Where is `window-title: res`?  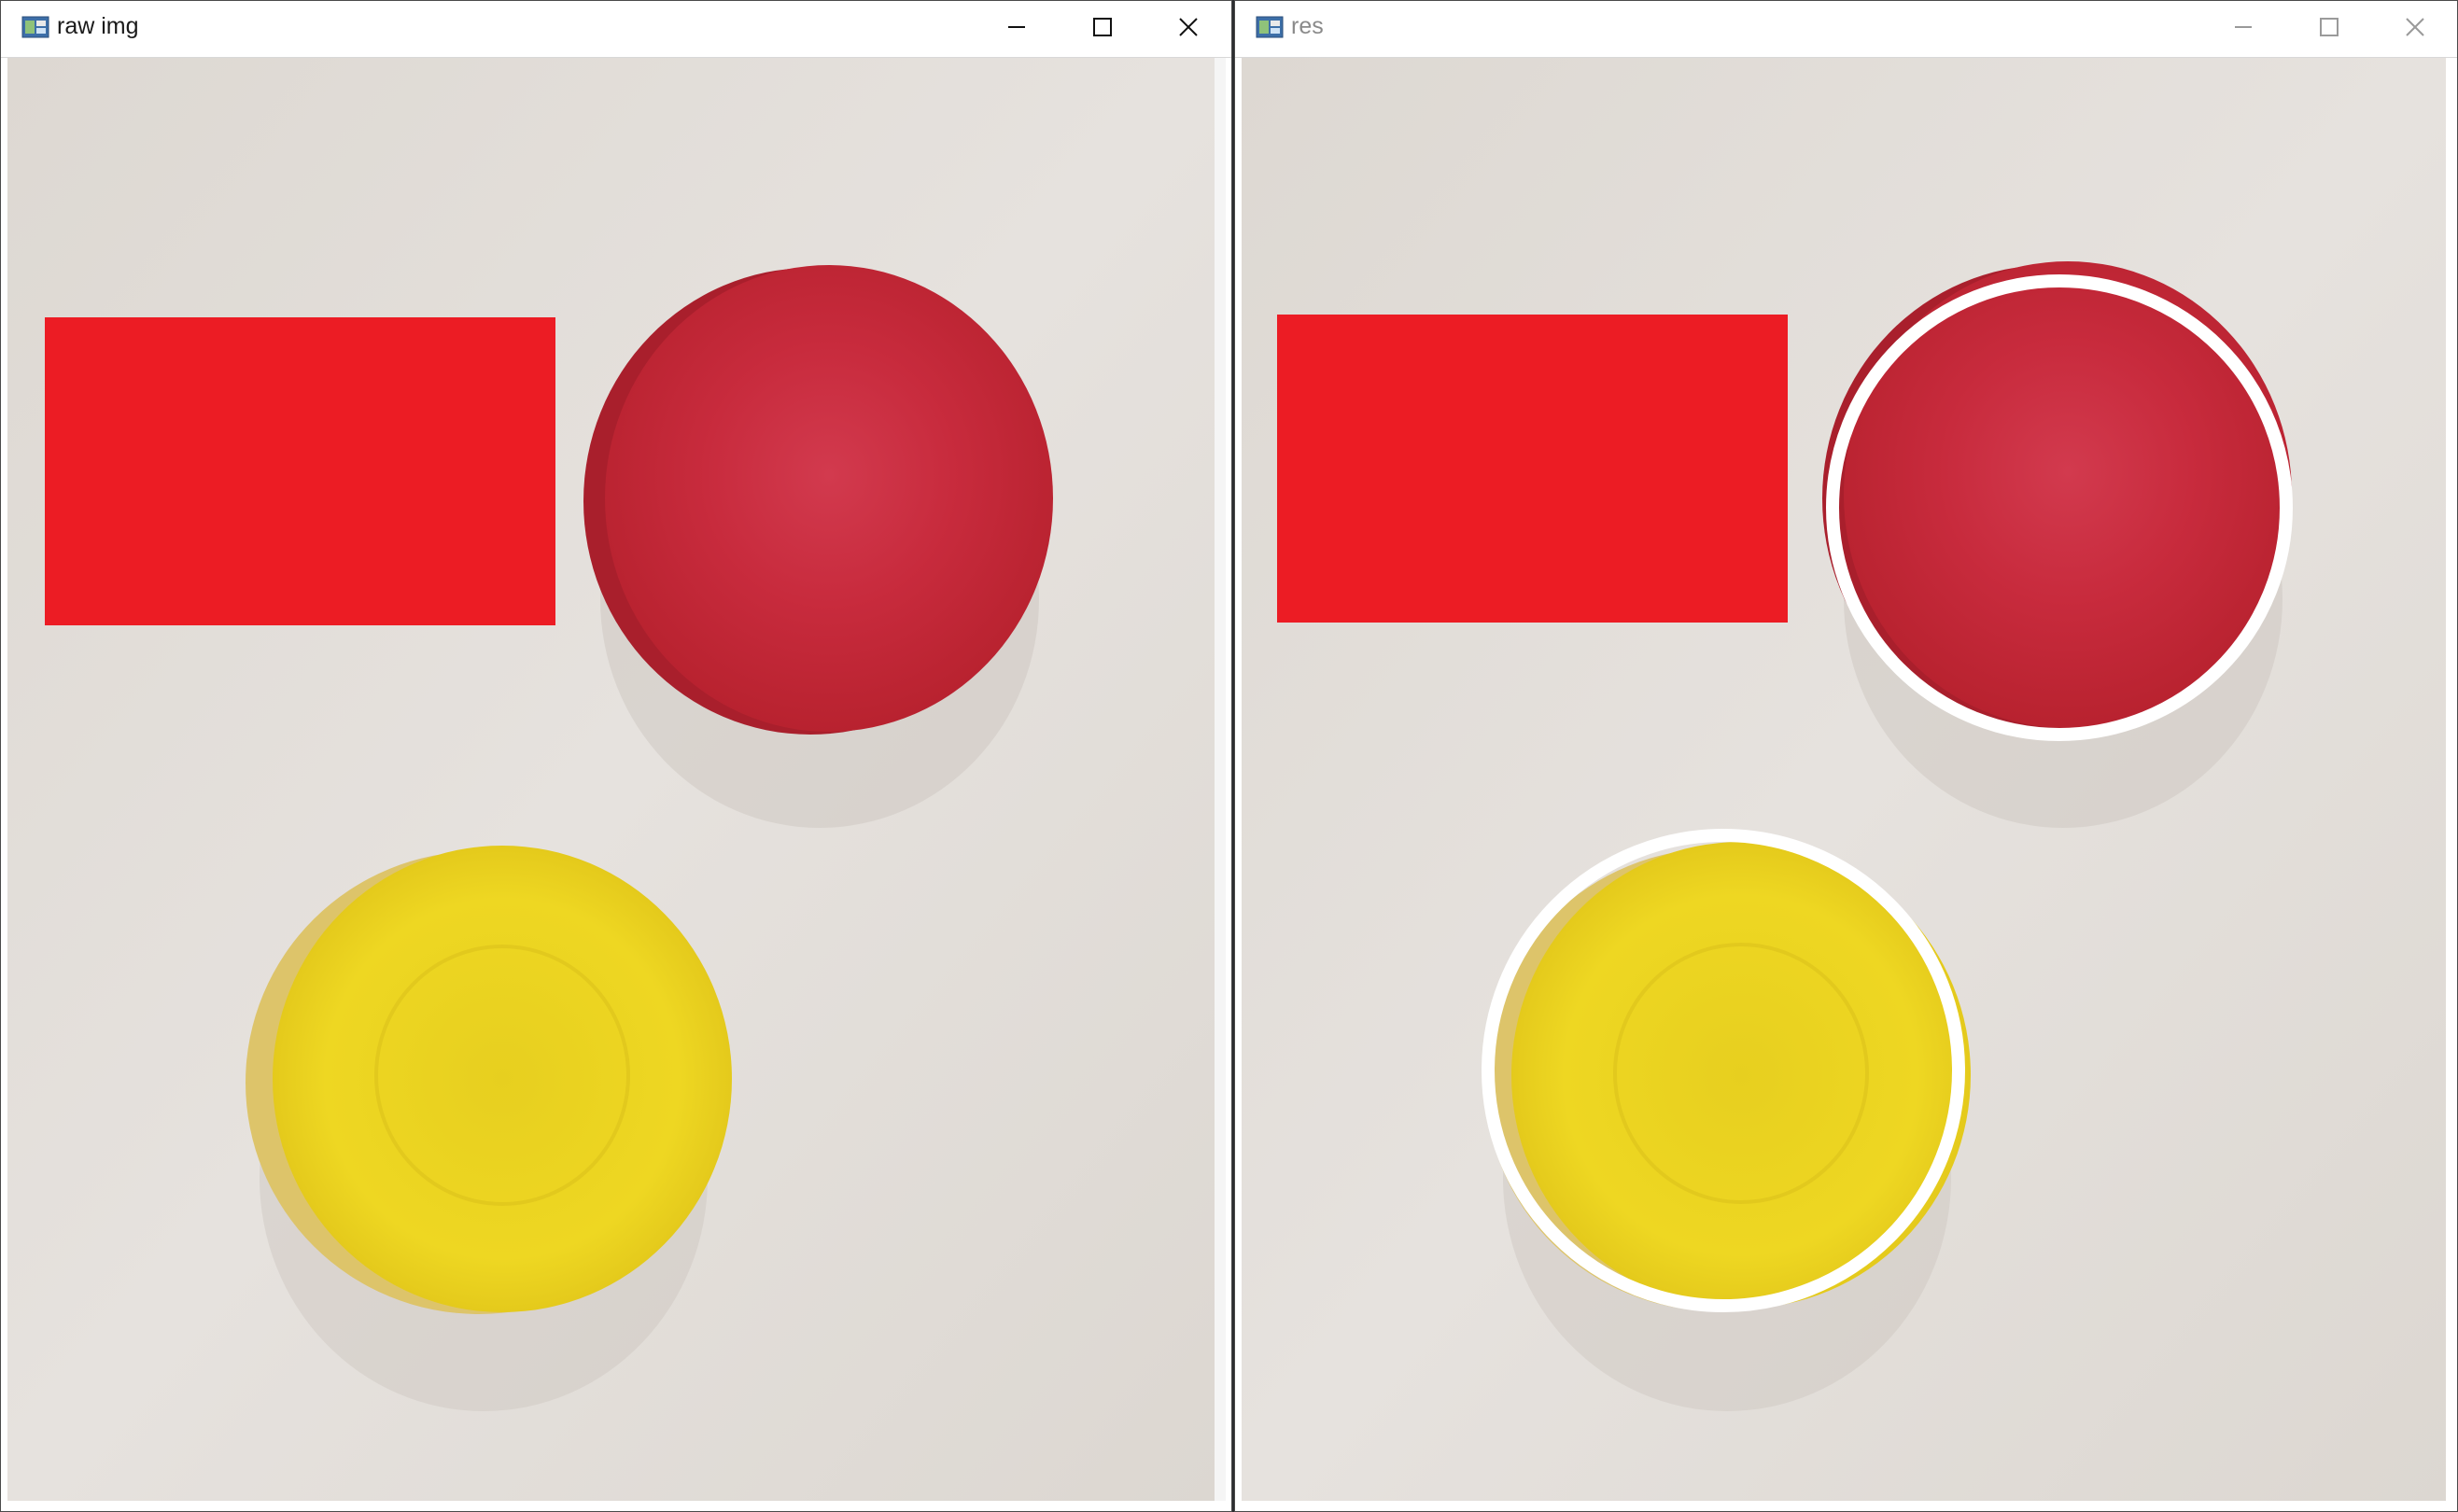 window-title: res is located at coordinates (1307, 26).